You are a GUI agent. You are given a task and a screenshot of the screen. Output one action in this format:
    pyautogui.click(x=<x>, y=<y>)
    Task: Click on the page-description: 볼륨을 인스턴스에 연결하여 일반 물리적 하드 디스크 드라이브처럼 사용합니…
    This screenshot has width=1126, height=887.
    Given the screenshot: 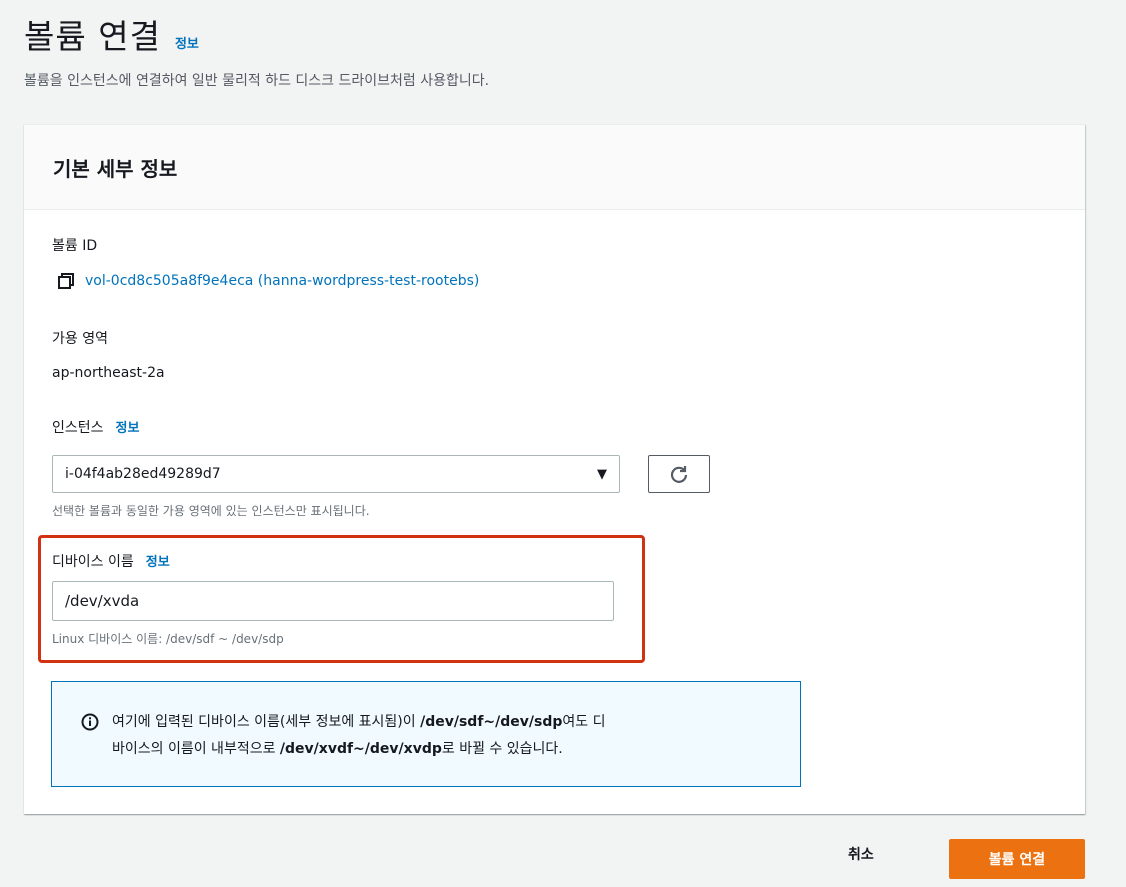 What is the action you would take?
    pyautogui.click(x=257, y=81)
    